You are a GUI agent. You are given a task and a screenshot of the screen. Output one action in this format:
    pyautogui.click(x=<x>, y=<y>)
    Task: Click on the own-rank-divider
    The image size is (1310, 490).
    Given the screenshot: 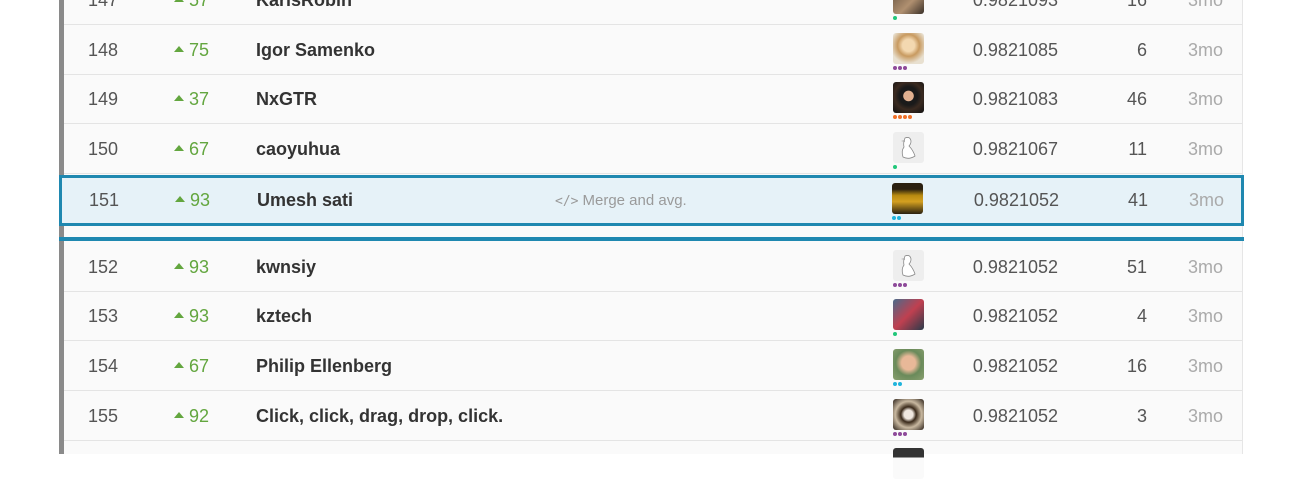 What is the action you would take?
    pyautogui.click(x=651, y=239)
    